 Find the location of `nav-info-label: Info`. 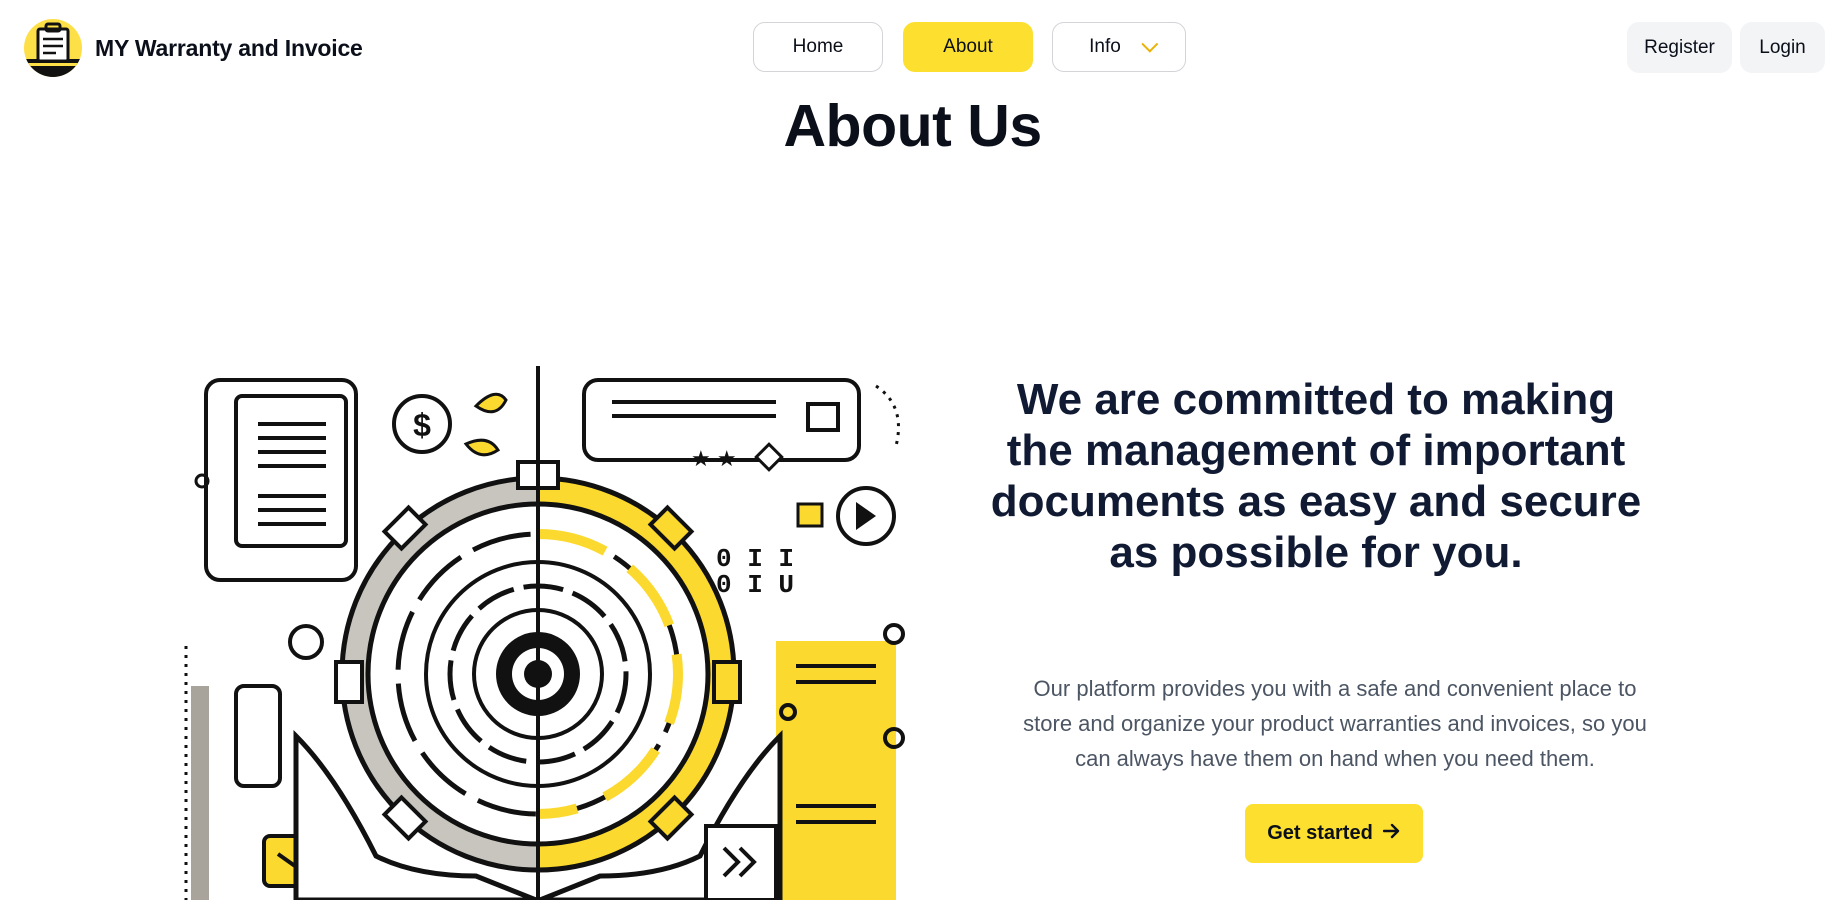

nav-info-label: Info is located at coordinates (1105, 46).